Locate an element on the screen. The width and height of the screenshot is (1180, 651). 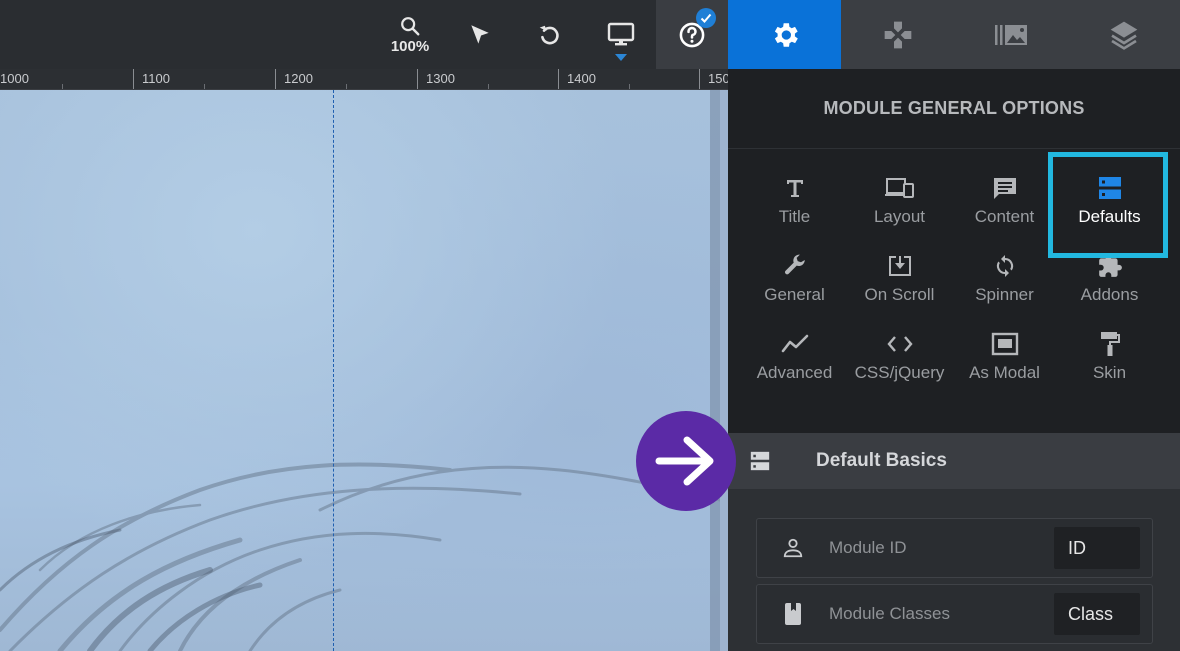
option-general: General is located at coordinates (794, 272).